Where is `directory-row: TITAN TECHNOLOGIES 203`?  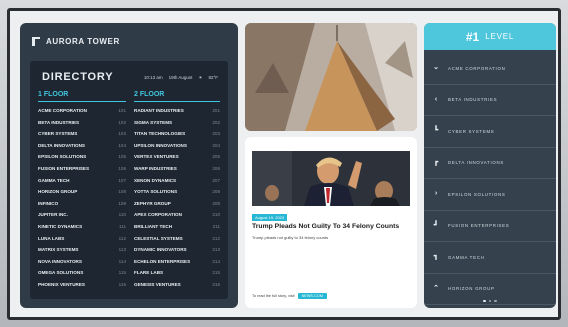 directory-row: TITAN TECHNOLOGIES 203 is located at coordinates (177, 137).